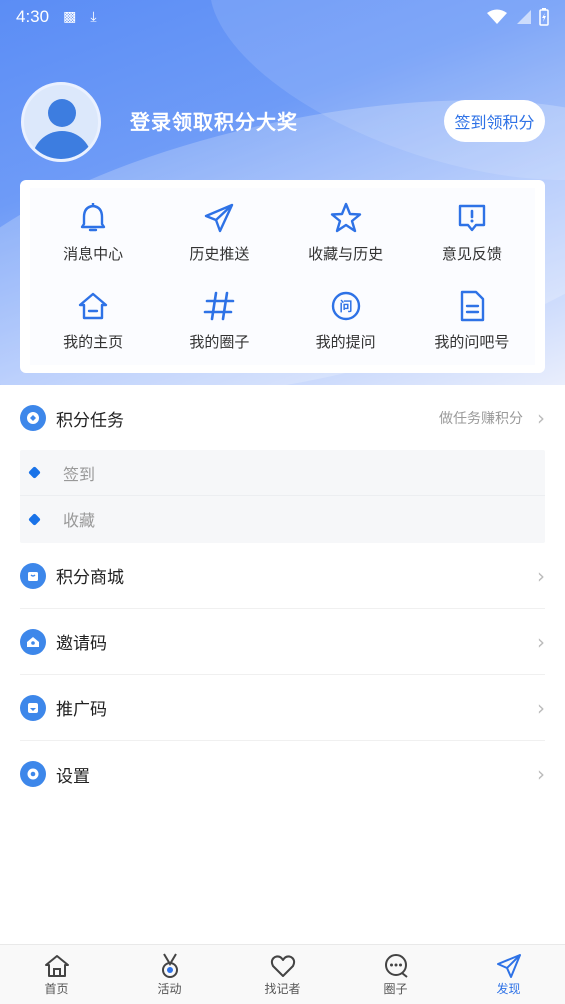 The image size is (565, 1004). Describe the element at coordinates (282, 473) in the screenshot. I see `task-item-signin: 签到` at that location.